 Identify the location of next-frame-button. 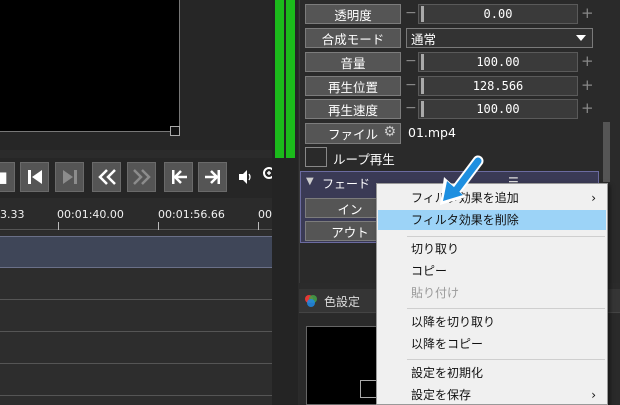
(69, 177).